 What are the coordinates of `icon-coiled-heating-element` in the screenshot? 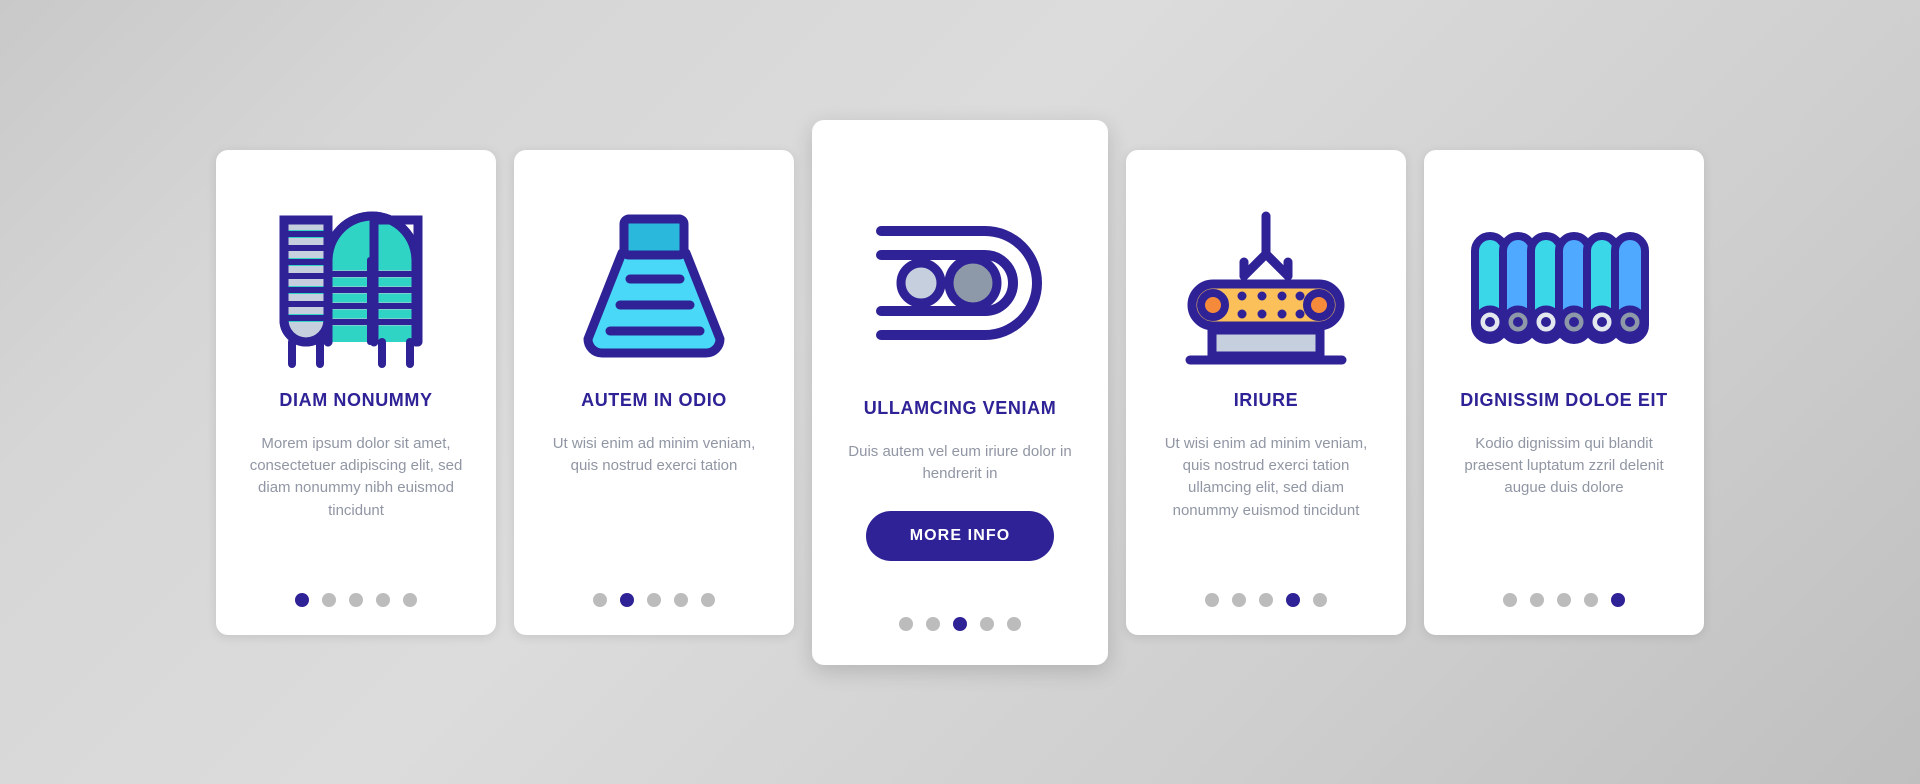 It's located at (356, 290).